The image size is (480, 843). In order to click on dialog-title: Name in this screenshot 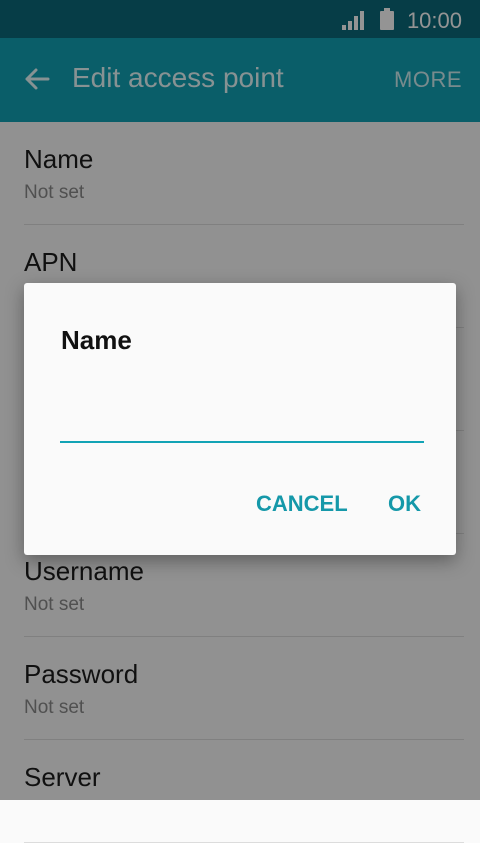, I will do `click(96, 340)`.